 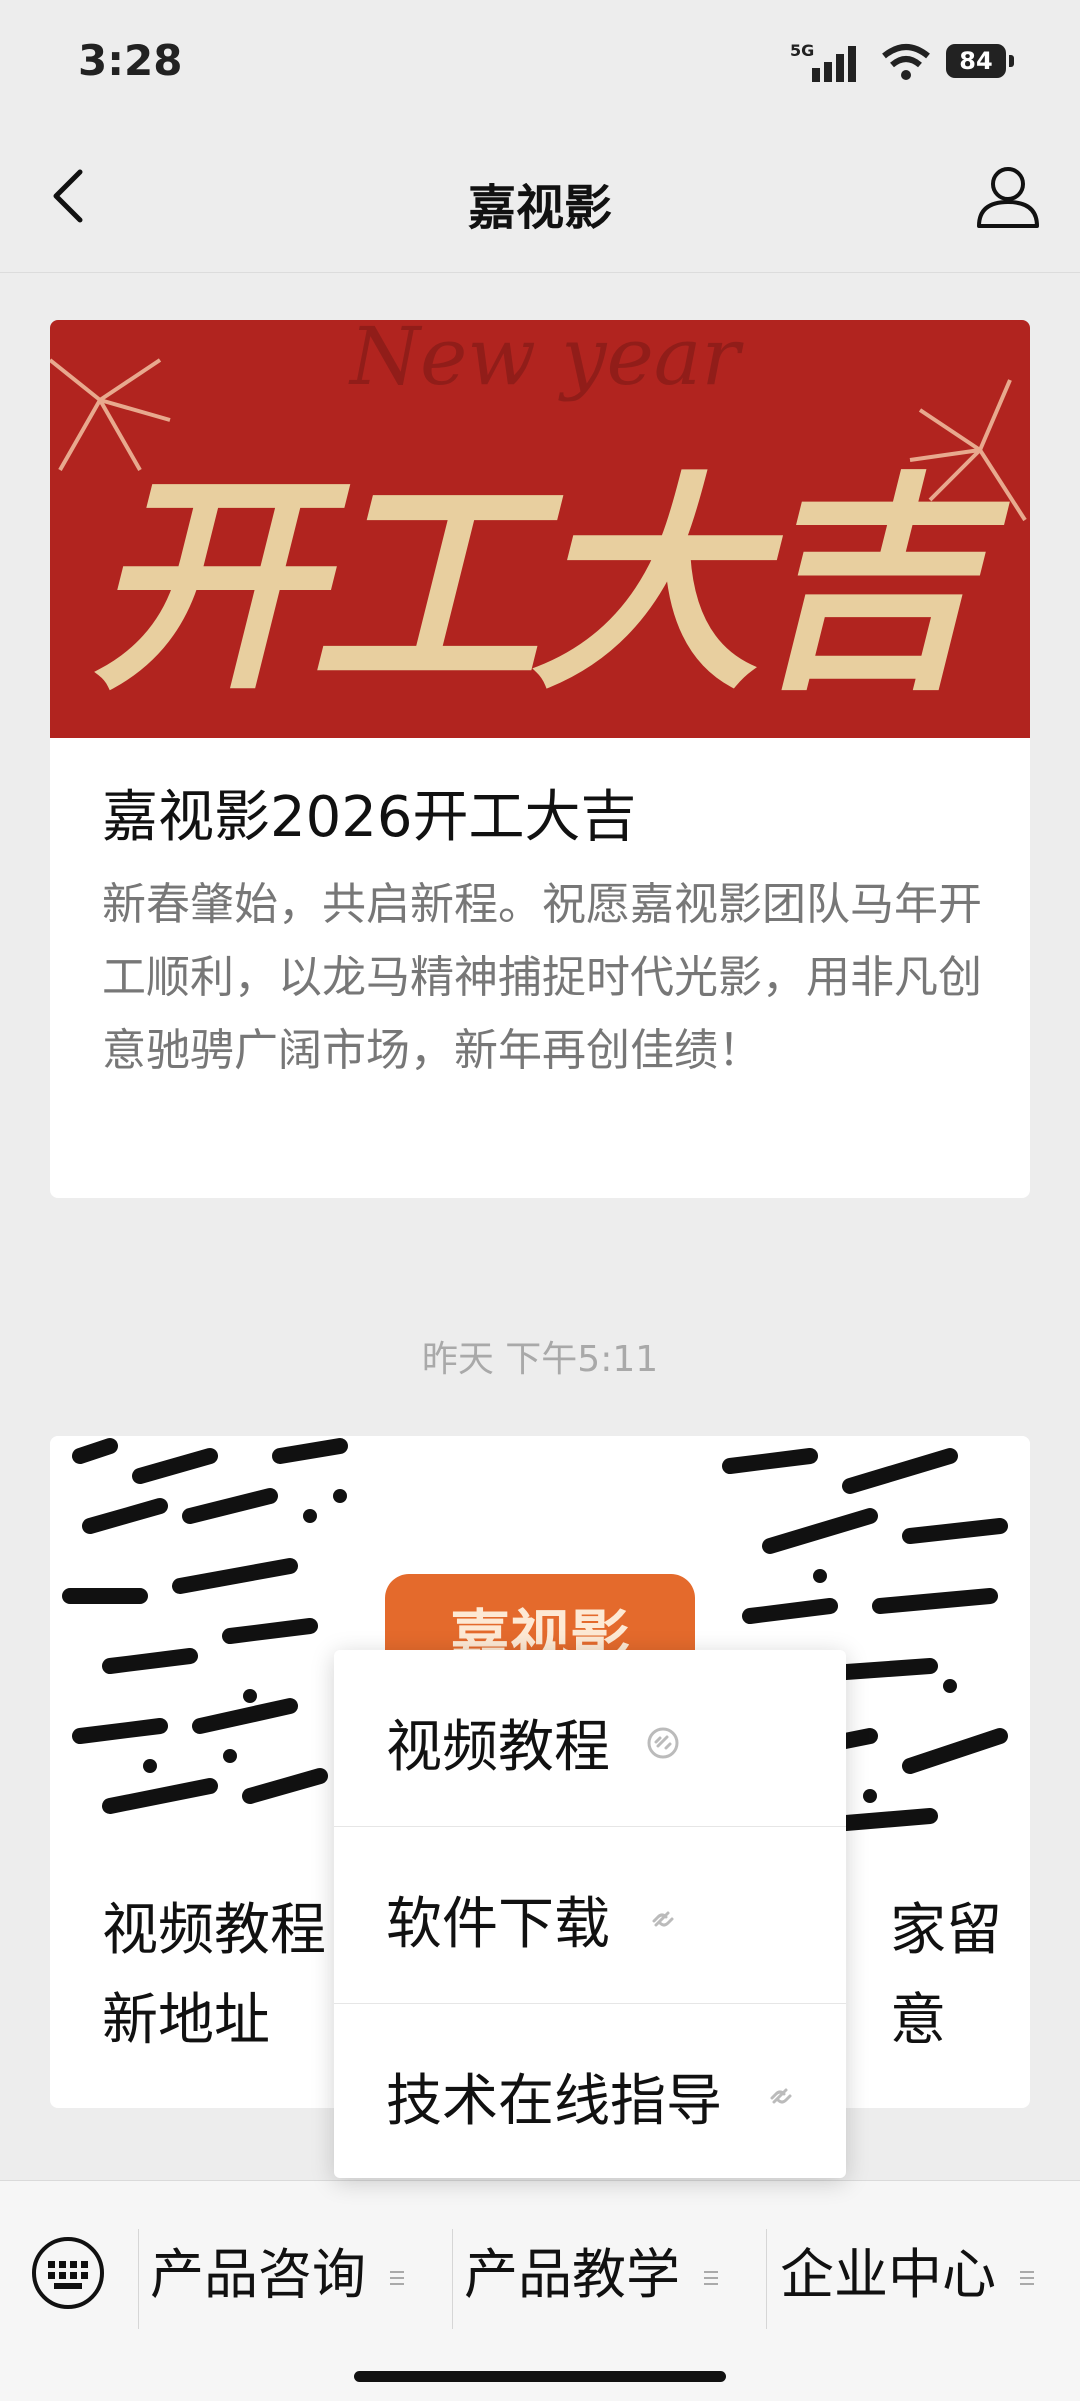 I want to click on network-type: 5G, so click(x=802, y=50).